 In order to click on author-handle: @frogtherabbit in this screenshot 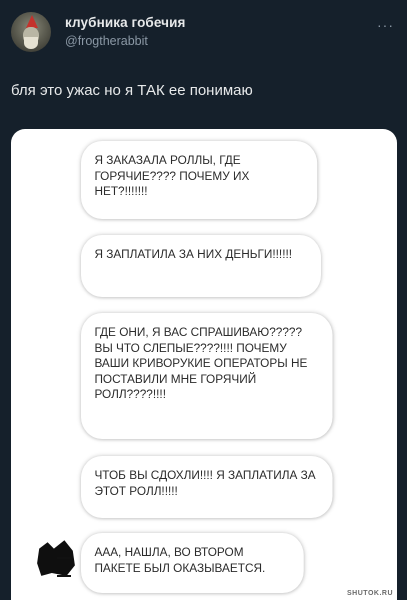, I will do `click(106, 41)`.